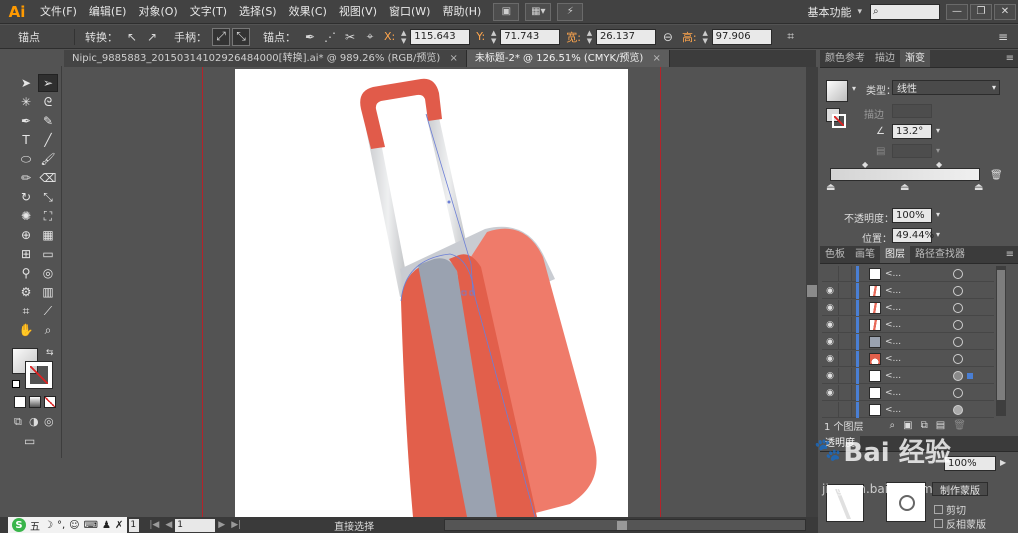 The width and height of the screenshot is (1018, 533). I want to click on current-tool-status: 直接选择, so click(389, 525).